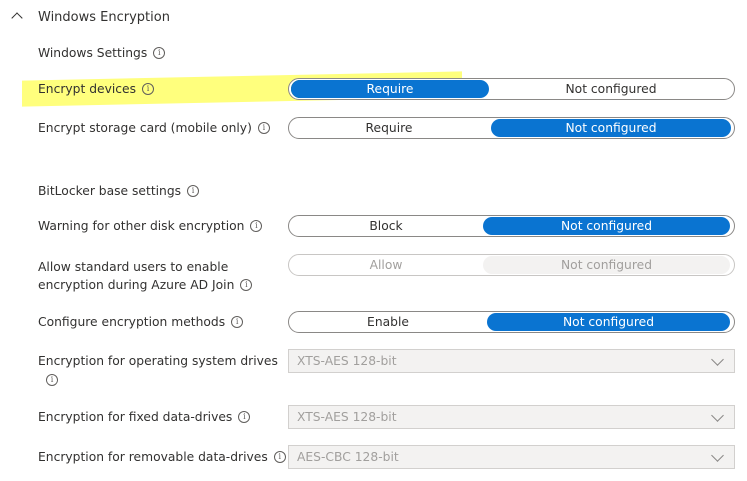  Describe the element at coordinates (511, 417) in the screenshot. I see `fixed-drives-dropdown: XTS-AES 128-bit` at that location.